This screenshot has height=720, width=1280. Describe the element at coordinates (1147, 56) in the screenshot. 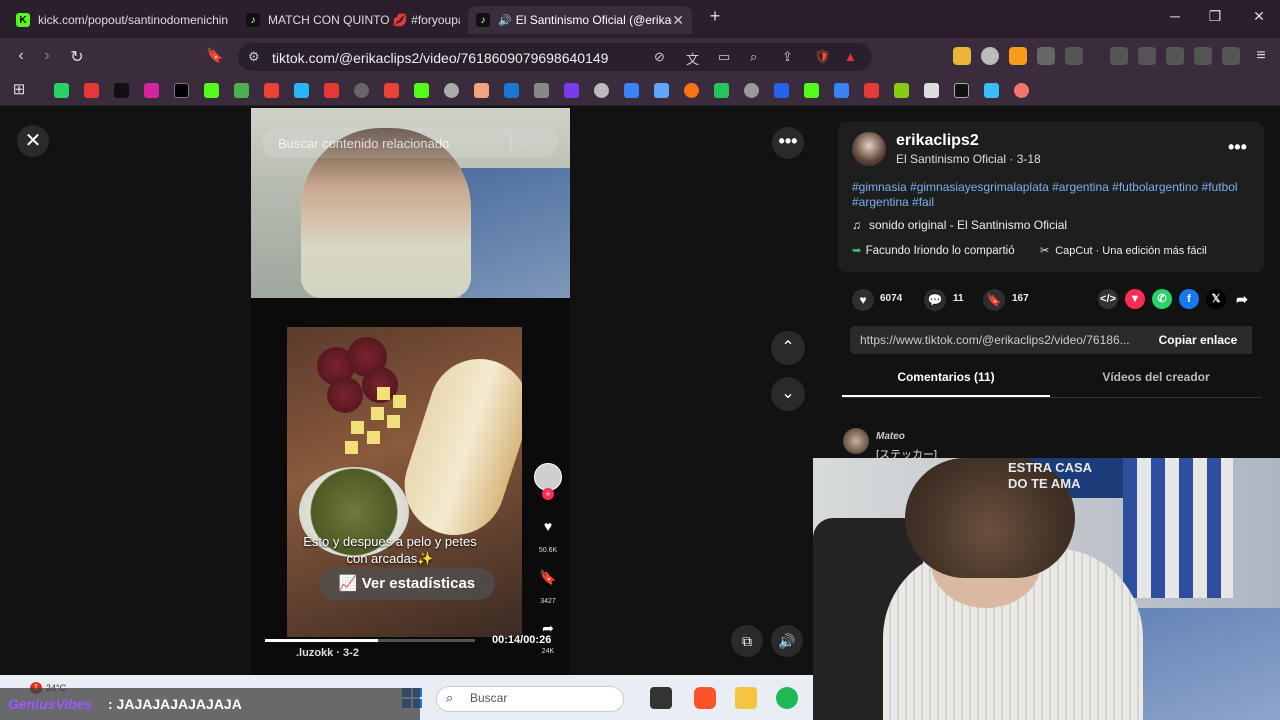

I see `sidebar-icon` at that location.